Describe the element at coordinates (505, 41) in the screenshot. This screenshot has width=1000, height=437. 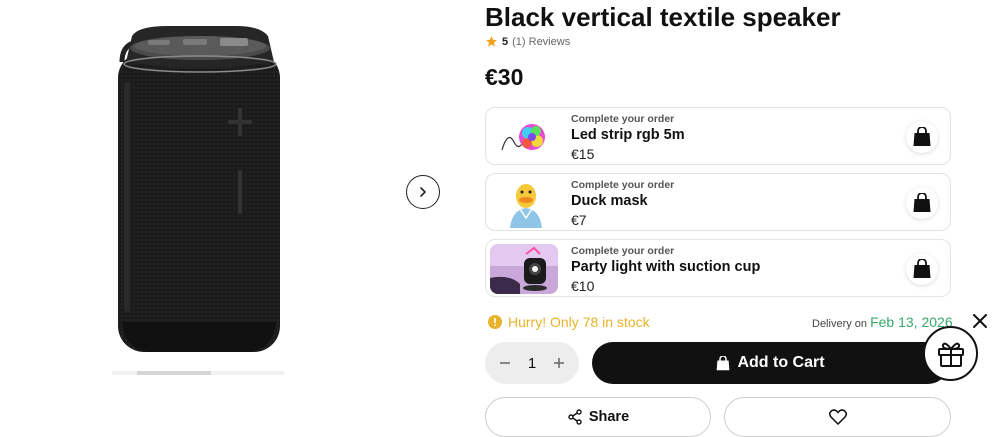
I see `rating-score: 5` at that location.